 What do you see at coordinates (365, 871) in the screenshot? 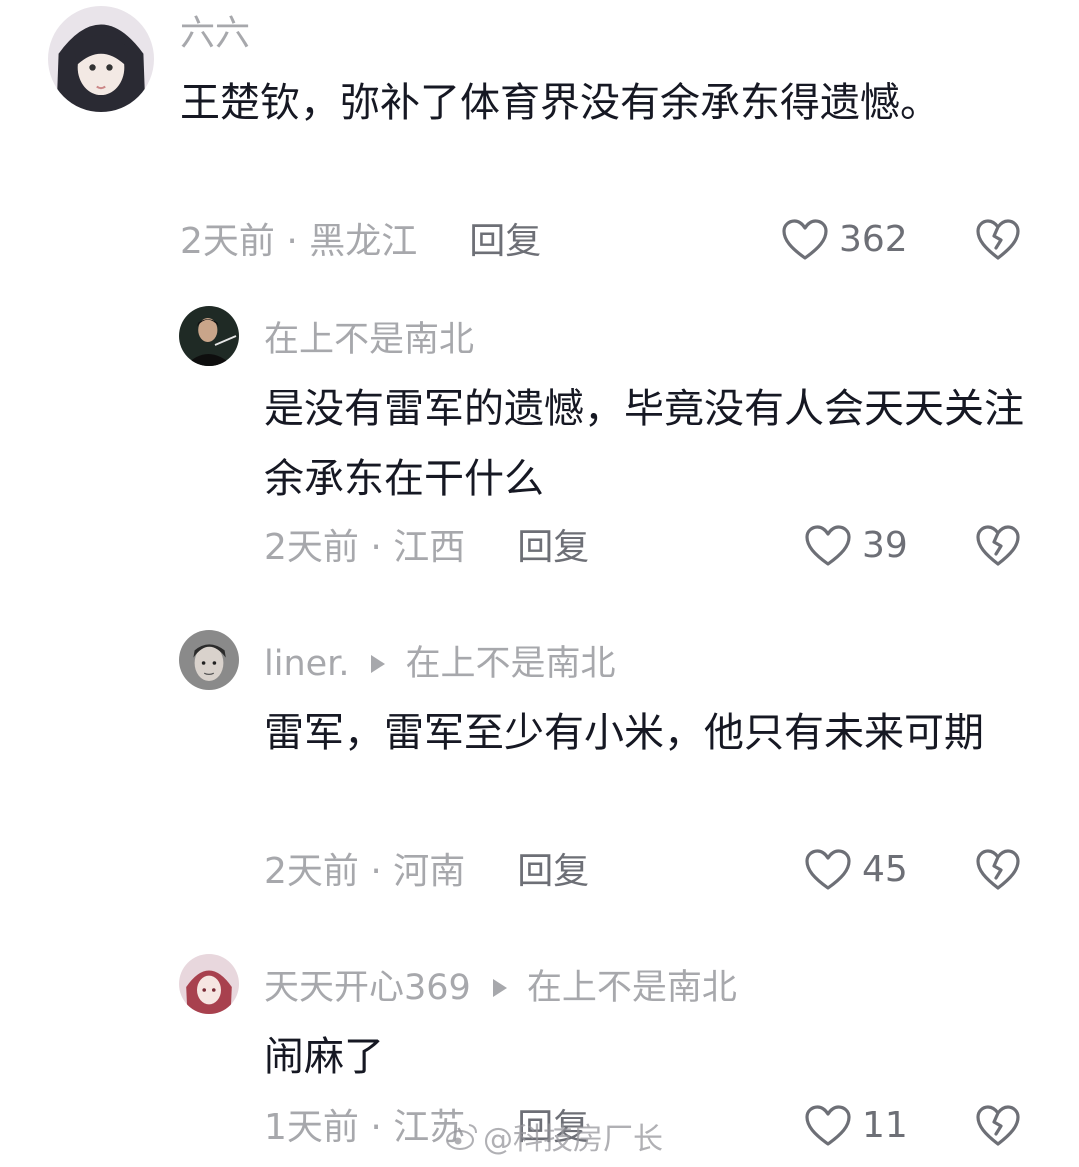
I see `comment-time-location: 2天前 · 河南` at bounding box center [365, 871].